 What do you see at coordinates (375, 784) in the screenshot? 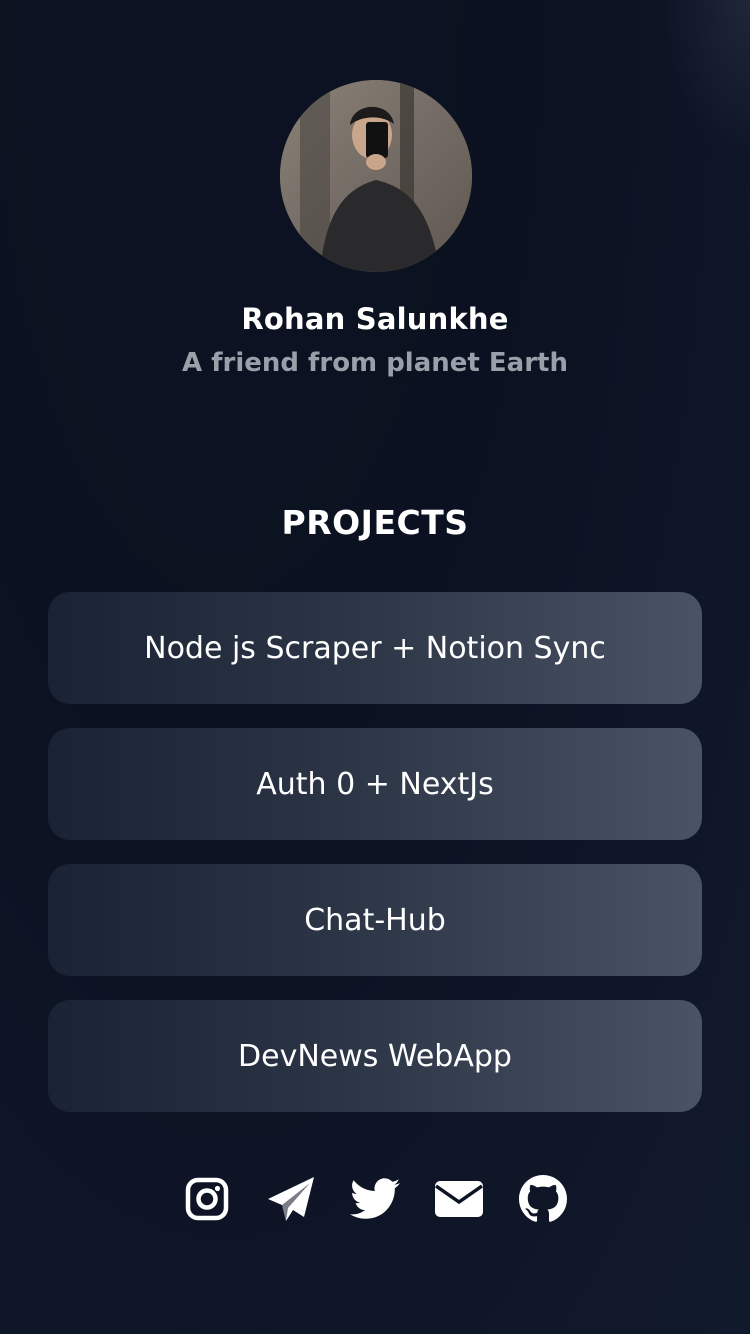
I see `project-link-auth0: Auth 0 + NextJs` at bounding box center [375, 784].